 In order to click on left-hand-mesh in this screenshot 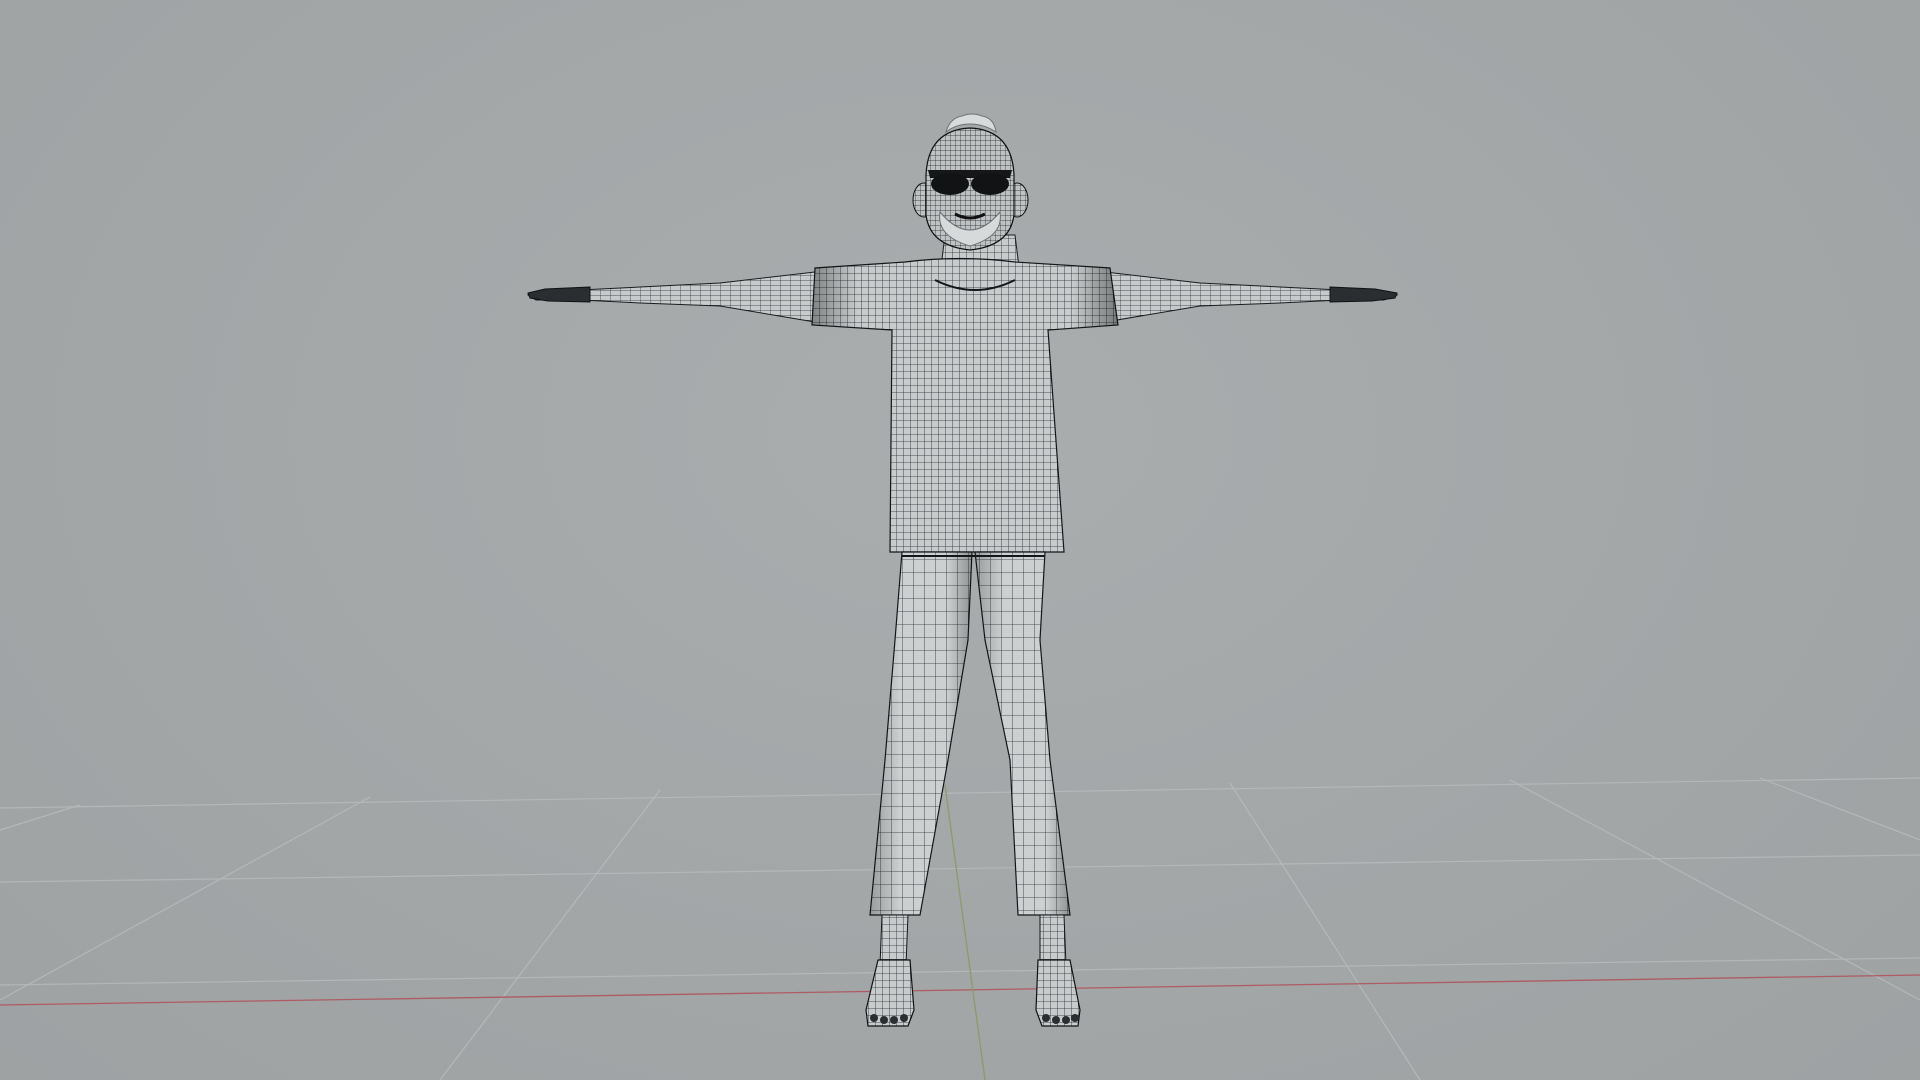, I will do `click(1363, 294)`.